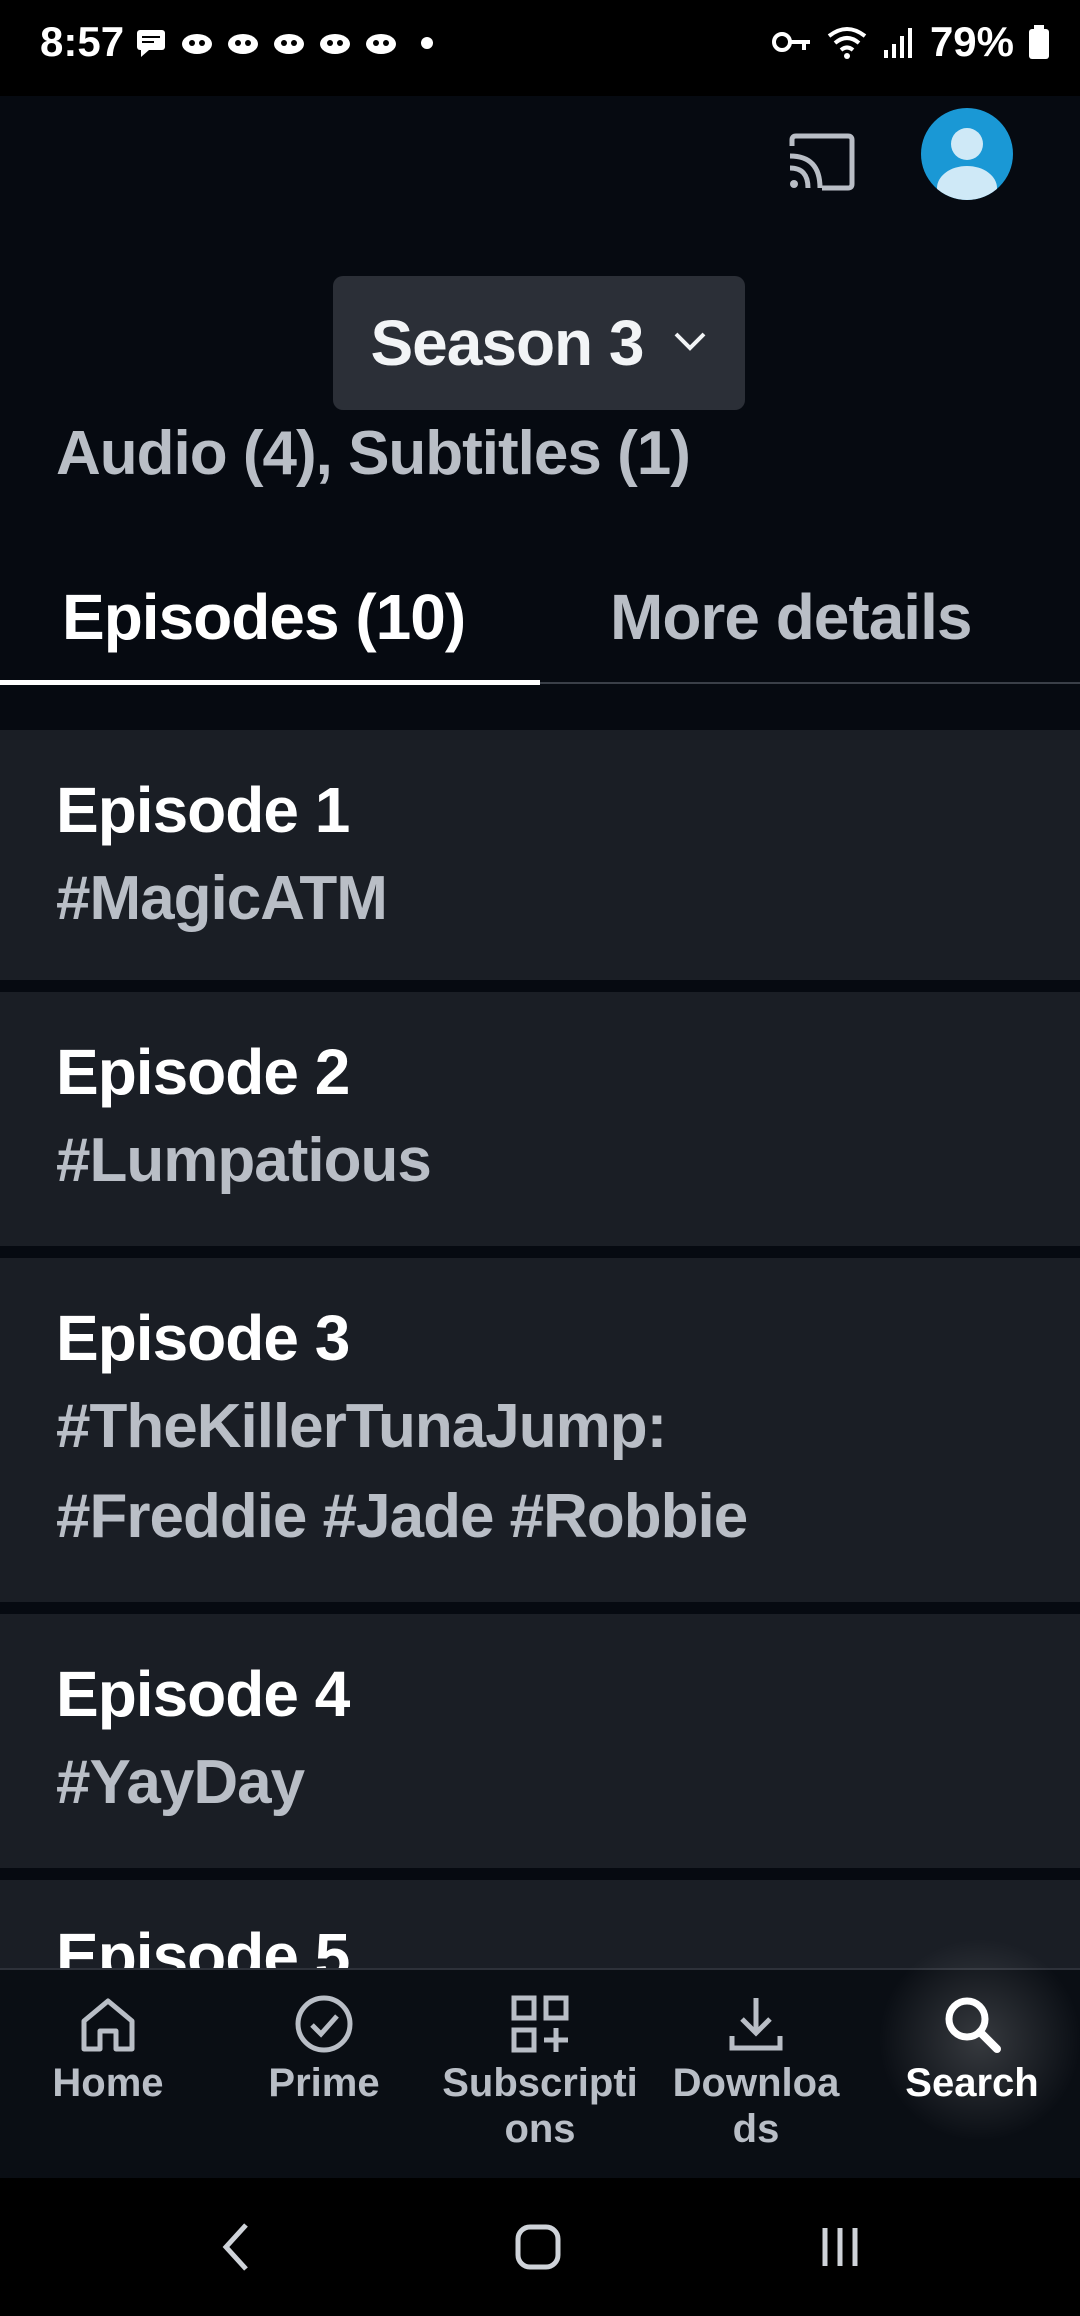  What do you see at coordinates (222, 898) in the screenshot?
I see `episode-description: #MagicATM` at bounding box center [222, 898].